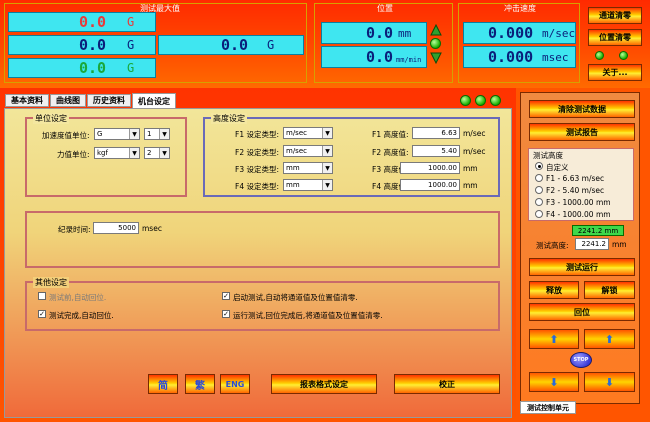 The image size is (650, 422). I want to click on accel-index-value: 1, so click(149, 134).